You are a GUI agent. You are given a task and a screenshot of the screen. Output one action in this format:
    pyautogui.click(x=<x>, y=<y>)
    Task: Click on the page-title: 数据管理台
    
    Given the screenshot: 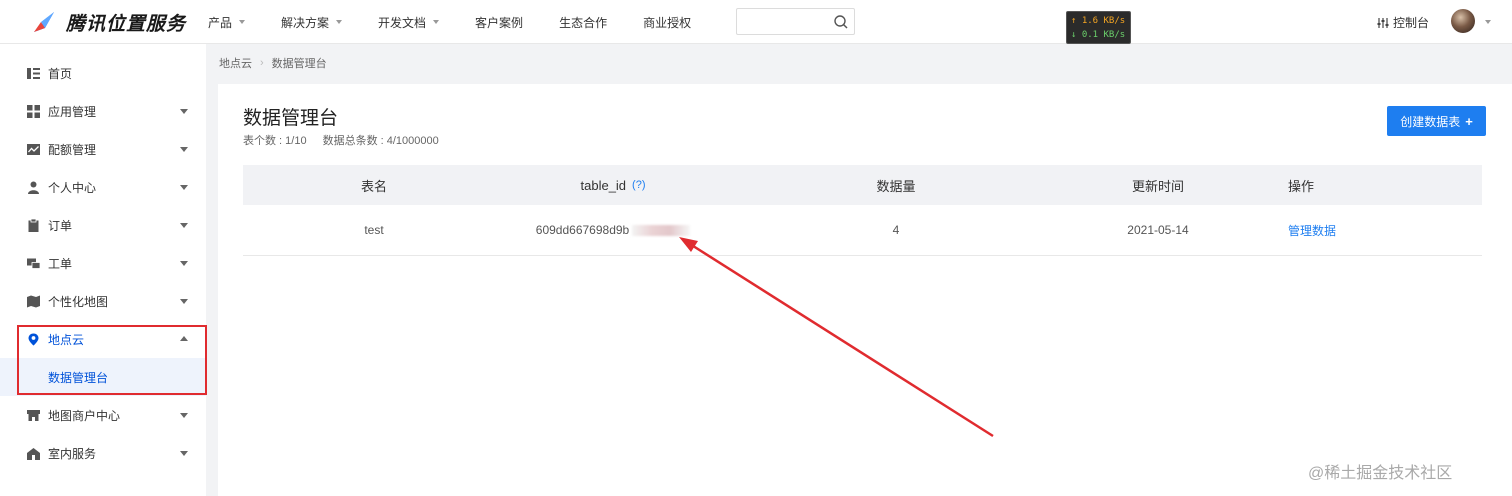 What is the action you would take?
    pyautogui.click(x=291, y=118)
    